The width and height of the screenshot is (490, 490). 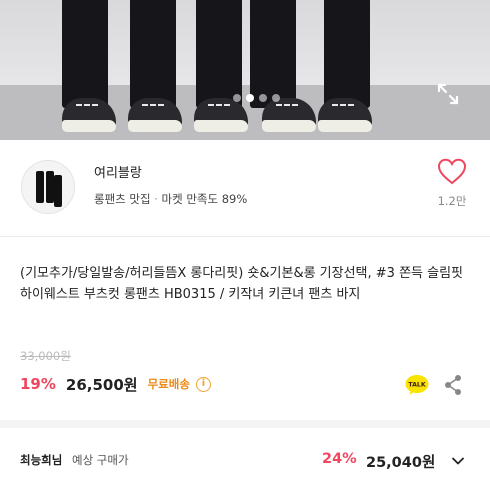 I want to click on share-button, so click(x=453, y=385).